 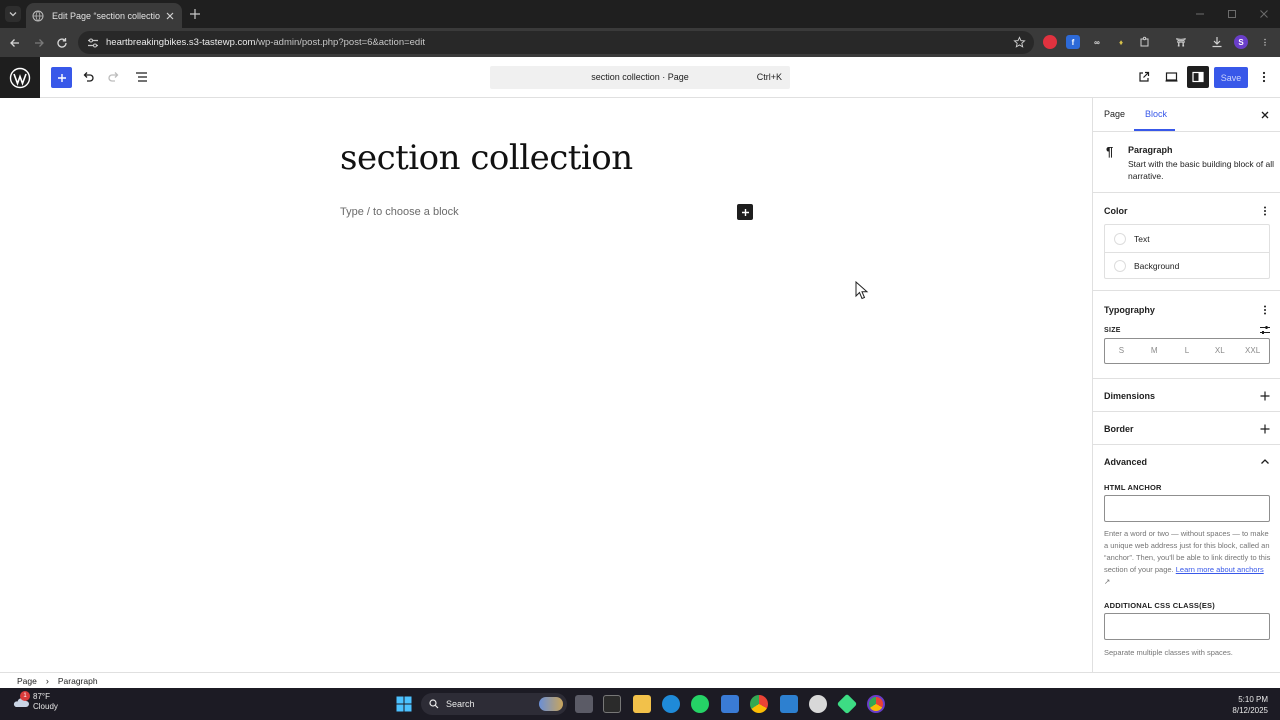 I want to click on system-clock: 5:10 PM 8/12/2025, so click(x=1250, y=705).